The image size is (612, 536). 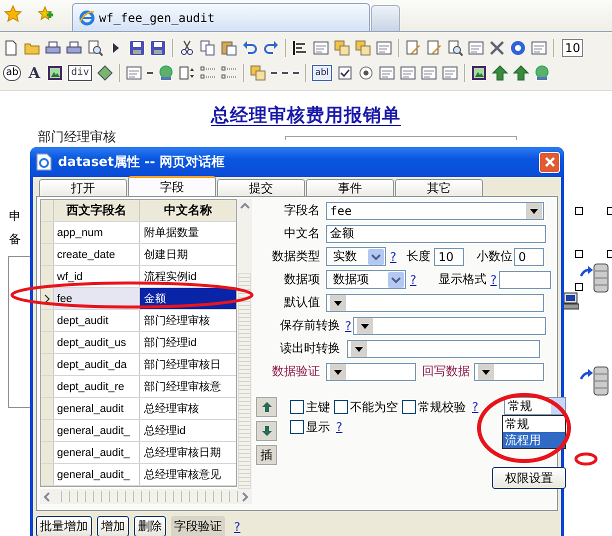 I want to click on vertical-scrollbar, so click(x=244, y=344).